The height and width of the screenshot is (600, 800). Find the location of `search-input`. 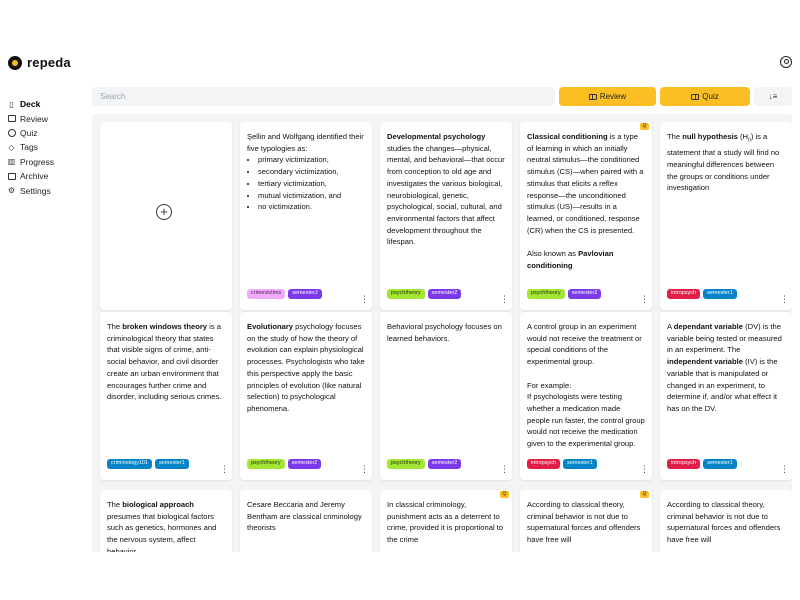

search-input is located at coordinates (323, 96).